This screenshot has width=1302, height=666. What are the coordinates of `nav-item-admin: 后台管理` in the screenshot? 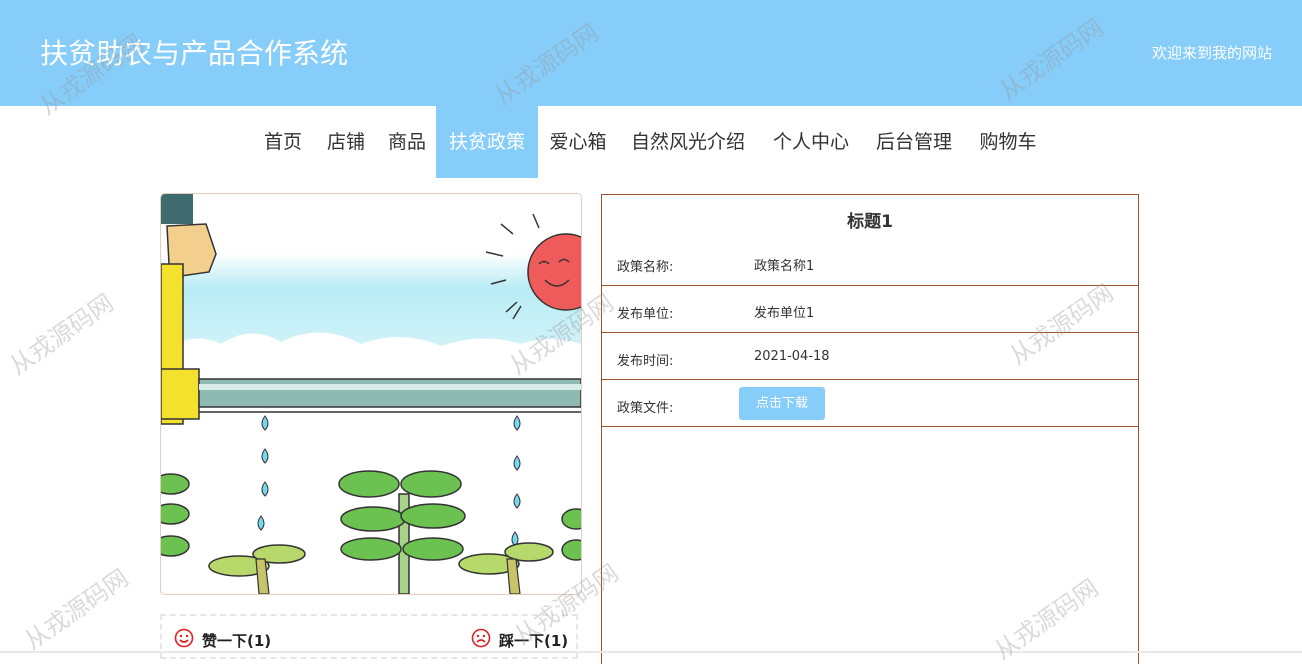 It's located at (914, 142).